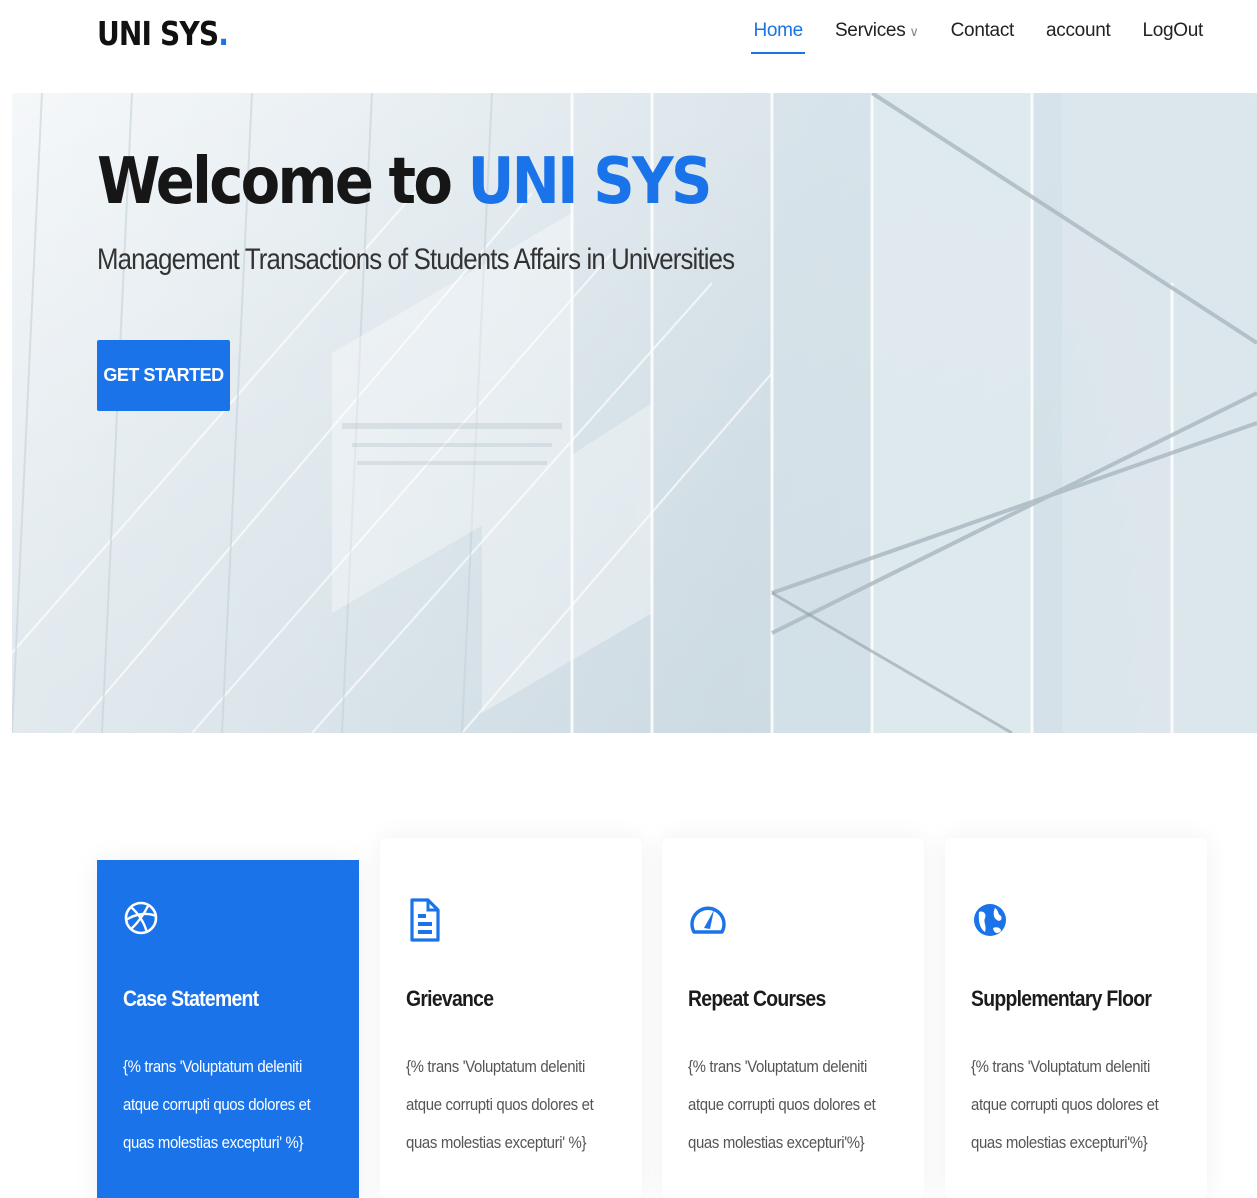 The height and width of the screenshot is (1198, 1257). What do you see at coordinates (141, 918) in the screenshot?
I see `dribbble-icon` at bounding box center [141, 918].